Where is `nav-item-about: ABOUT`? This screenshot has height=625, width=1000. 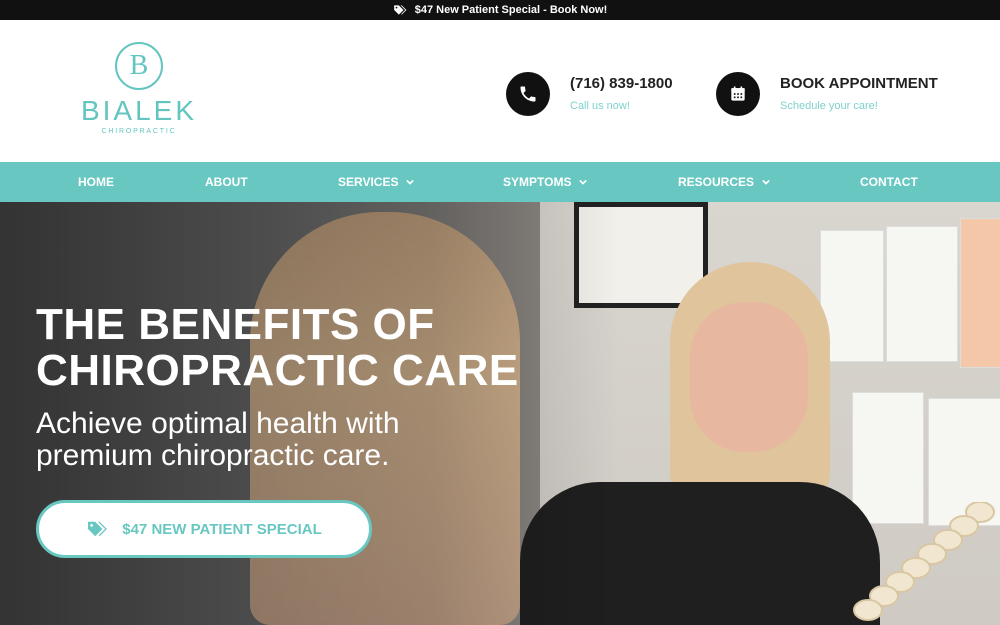 nav-item-about: ABOUT is located at coordinates (226, 182).